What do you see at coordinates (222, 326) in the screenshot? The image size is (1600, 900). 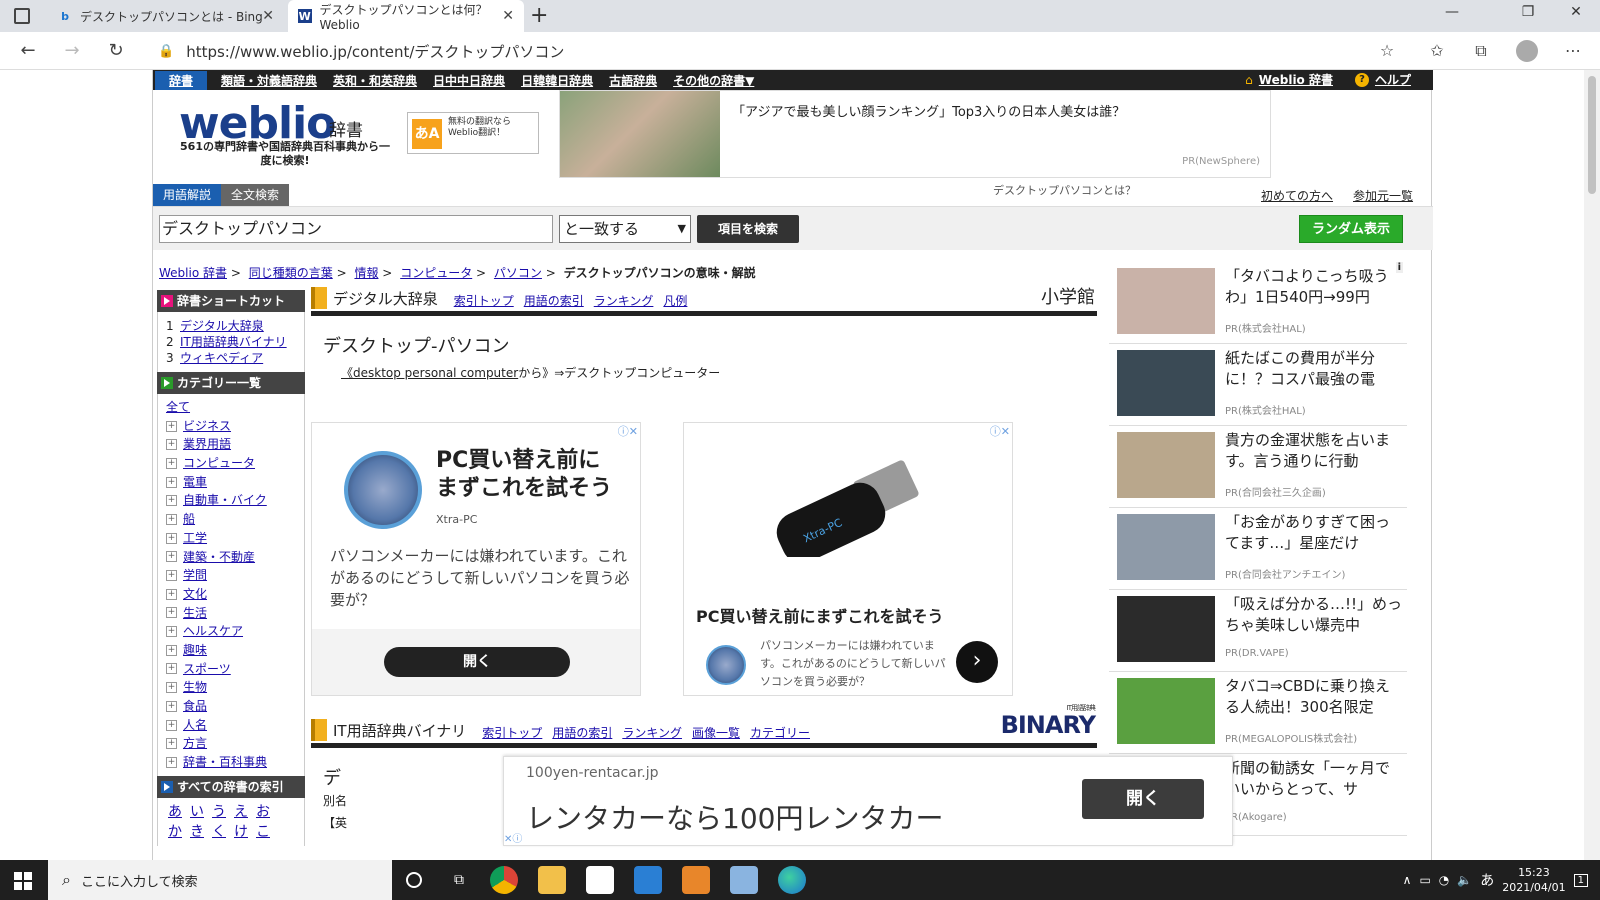 I see `shortcut-link: デジタル大辞泉` at bounding box center [222, 326].